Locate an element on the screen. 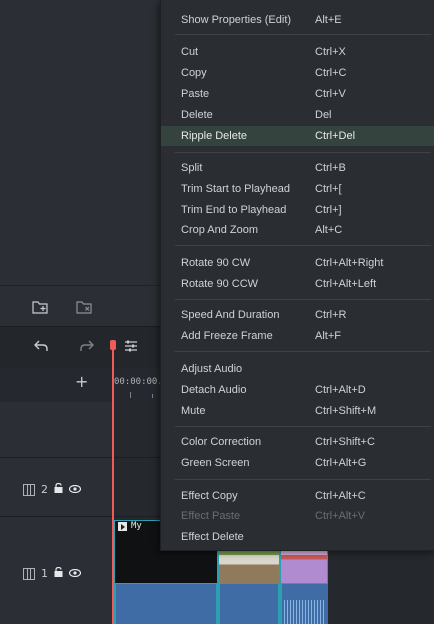  menu-item-copy: Copy Ctrl+C is located at coordinates (297, 73).